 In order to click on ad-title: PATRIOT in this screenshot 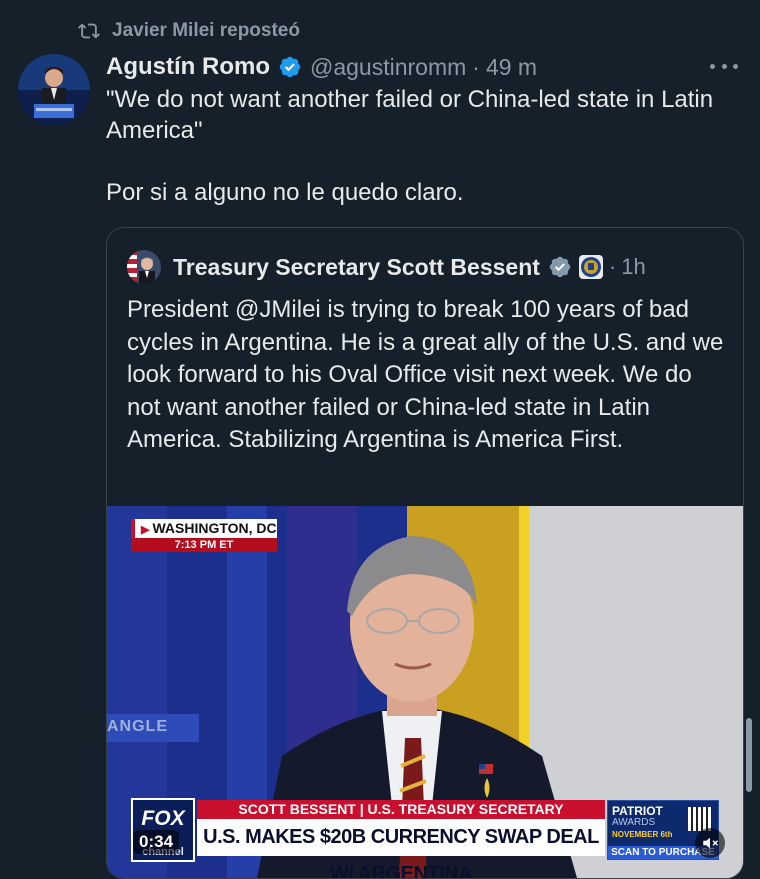, I will do `click(637, 811)`.